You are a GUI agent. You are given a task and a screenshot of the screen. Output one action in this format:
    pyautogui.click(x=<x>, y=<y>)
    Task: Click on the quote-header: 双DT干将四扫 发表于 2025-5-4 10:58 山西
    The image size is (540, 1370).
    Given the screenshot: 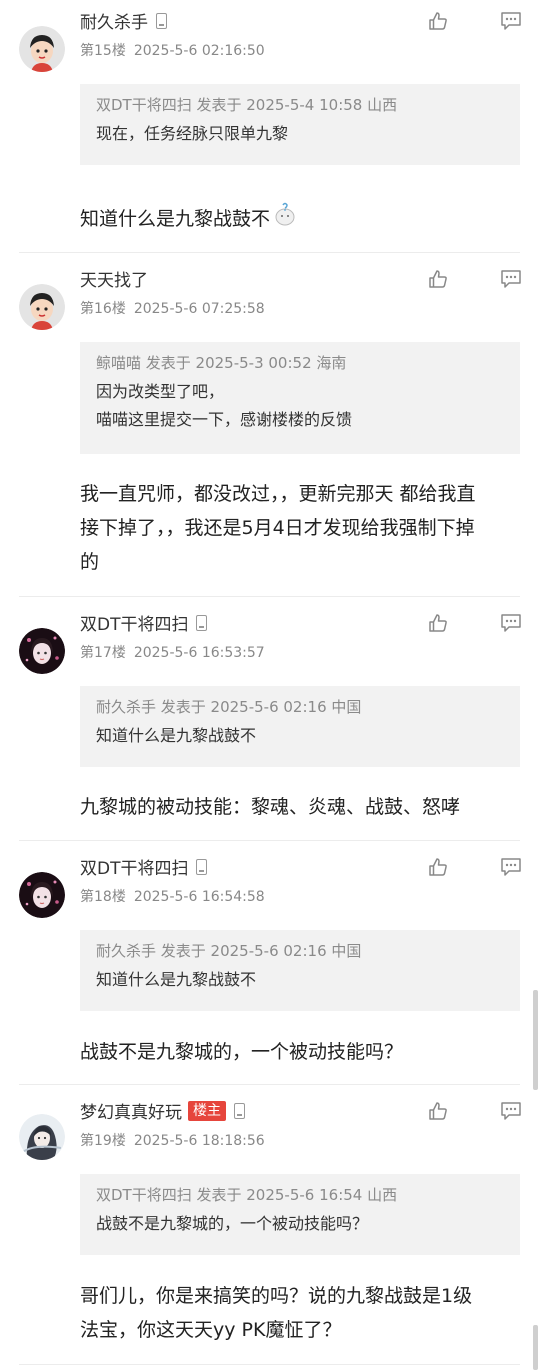 What is the action you would take?
    pyautogui.click(x=247, y=105)
    